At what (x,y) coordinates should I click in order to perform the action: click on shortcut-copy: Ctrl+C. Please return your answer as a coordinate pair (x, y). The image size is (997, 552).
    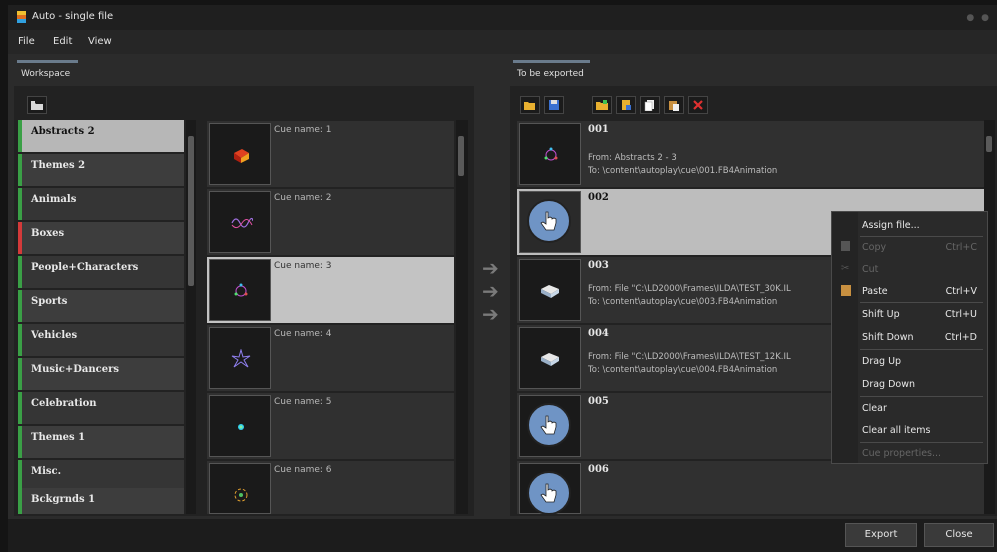
    Looking at the image, I should click on (961, 247).